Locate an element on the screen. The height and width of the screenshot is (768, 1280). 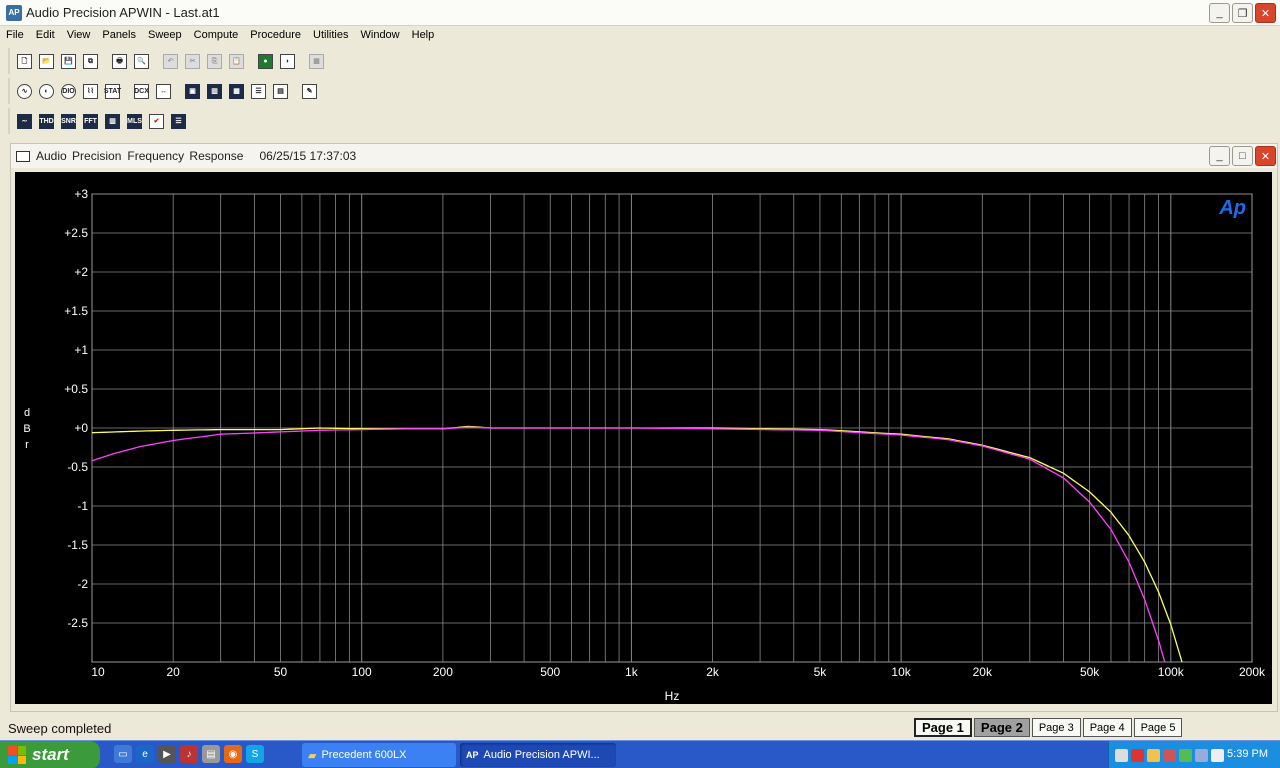
undo-icon: ↶ is located at coordinates (170, 61).